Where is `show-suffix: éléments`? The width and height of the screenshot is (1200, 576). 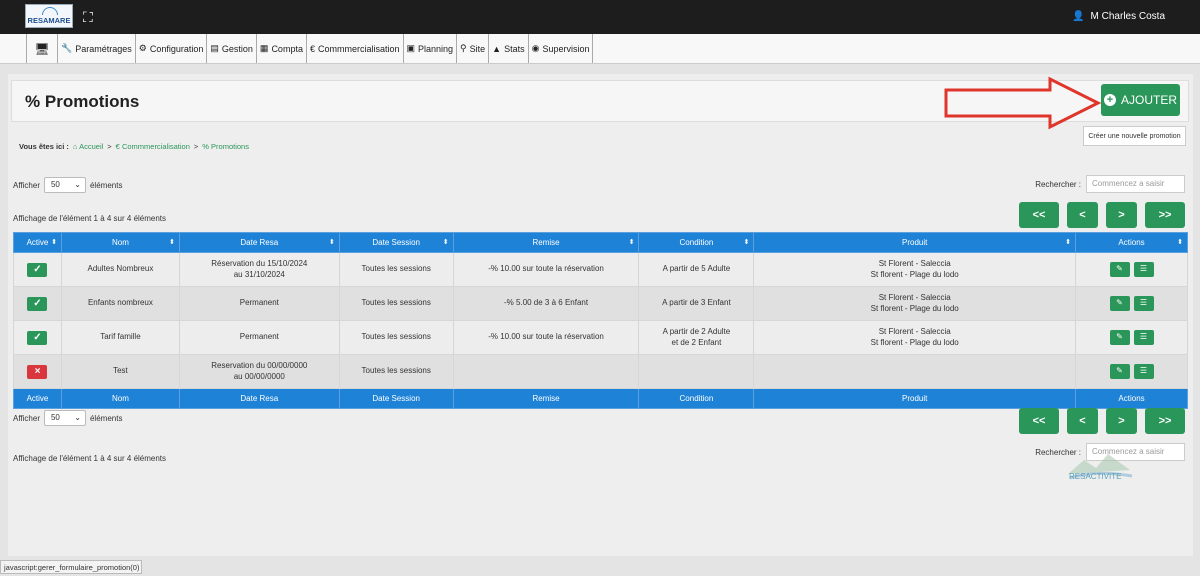 show-suffix: éléments is located at coordinates (106, 418).